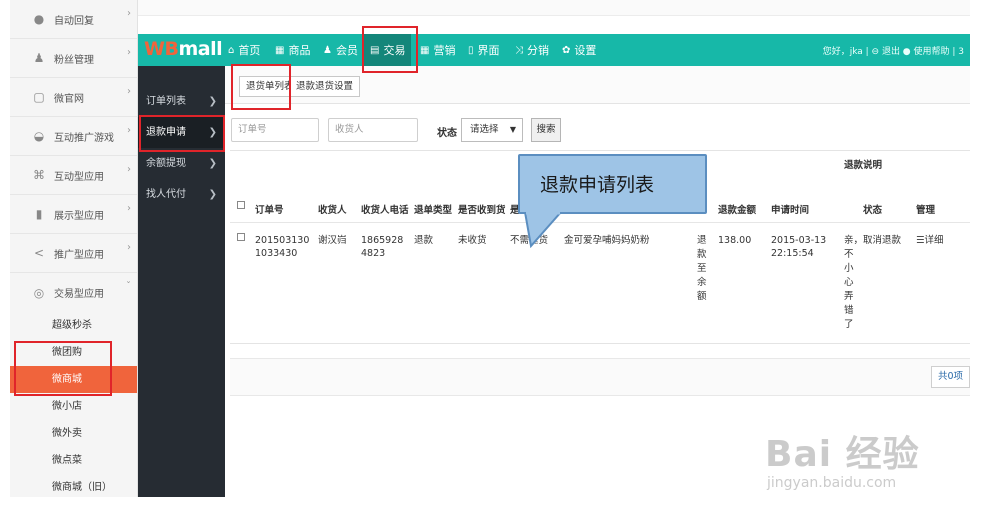 The height and width of the screenshot is (516, 1000). What do you see at coordinates (471, 50) in the screenshot?
I see `mobile-icon: ▯` at bounding box center [471, 50].